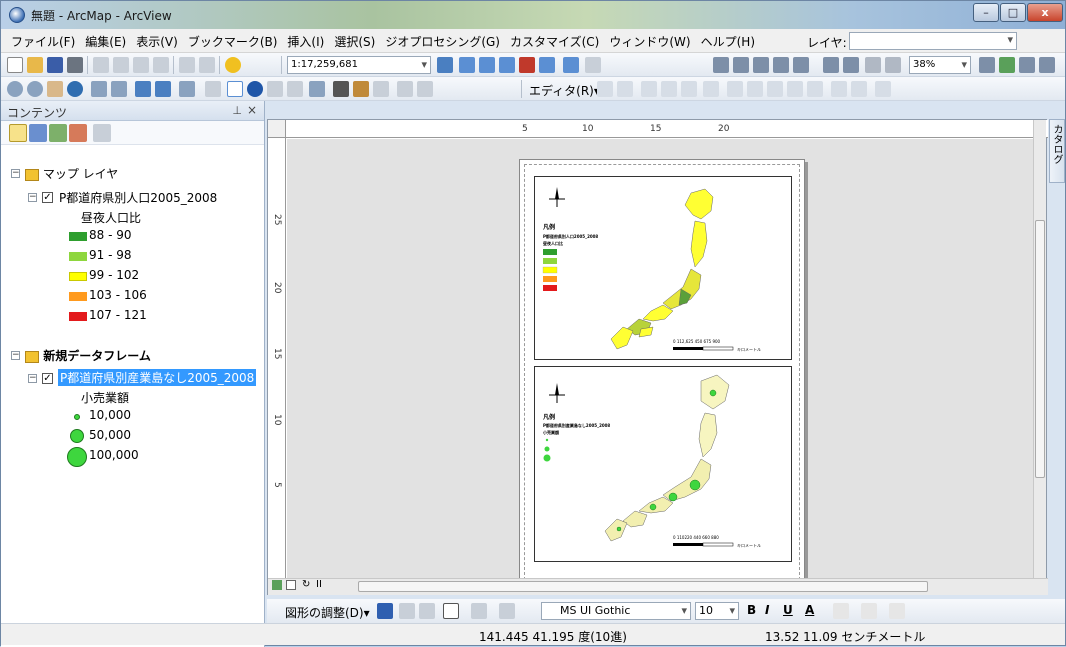 This screenshot has width=1066, height=647. Describe the element at coordinates (1027, 65) in the screenshot. I see `change-layout-icon` at that location.